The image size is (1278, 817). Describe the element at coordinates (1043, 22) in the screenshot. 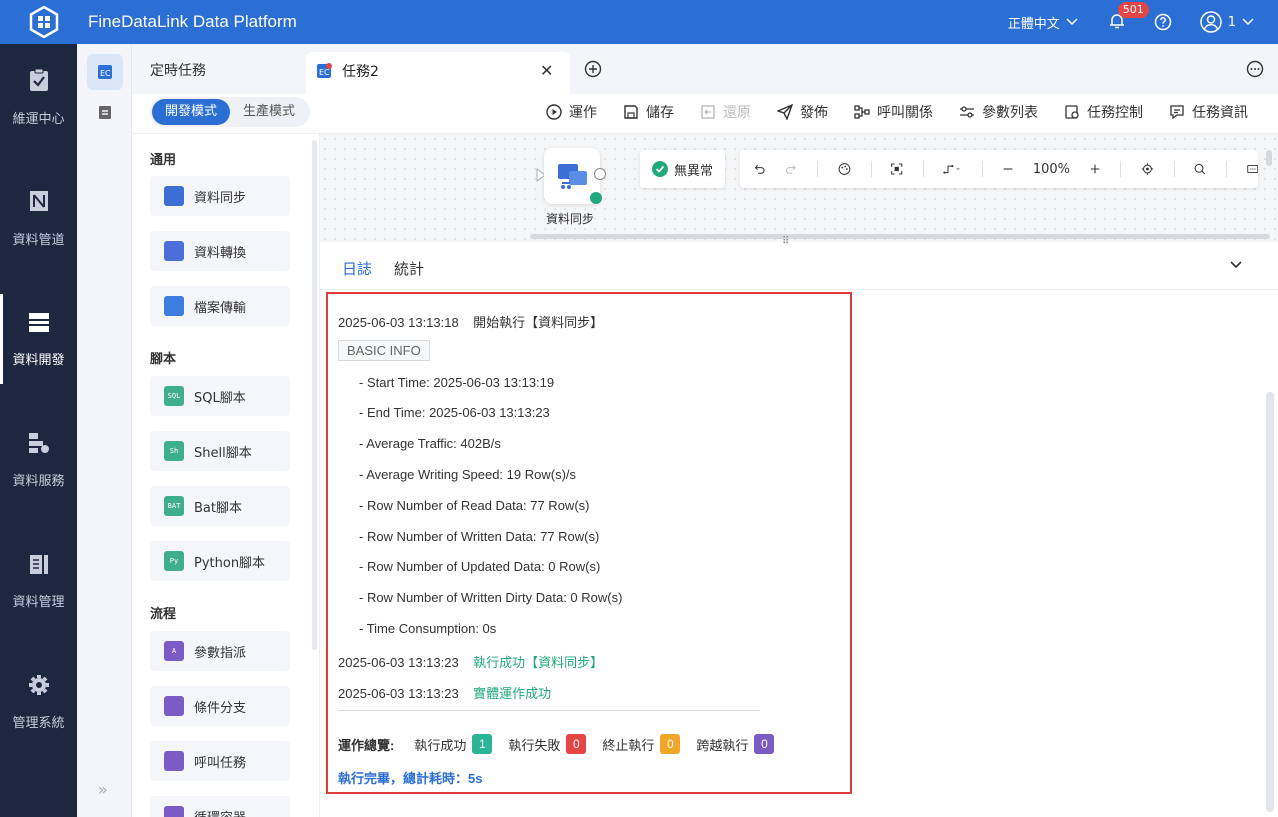

I see `language-select: 正體中文` at that location.